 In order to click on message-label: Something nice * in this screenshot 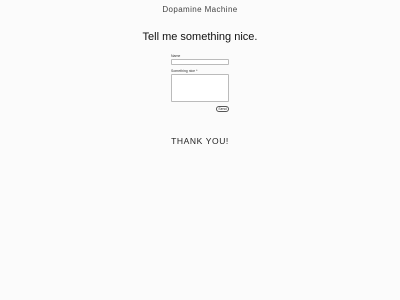, I will do `click(184, 71)`.